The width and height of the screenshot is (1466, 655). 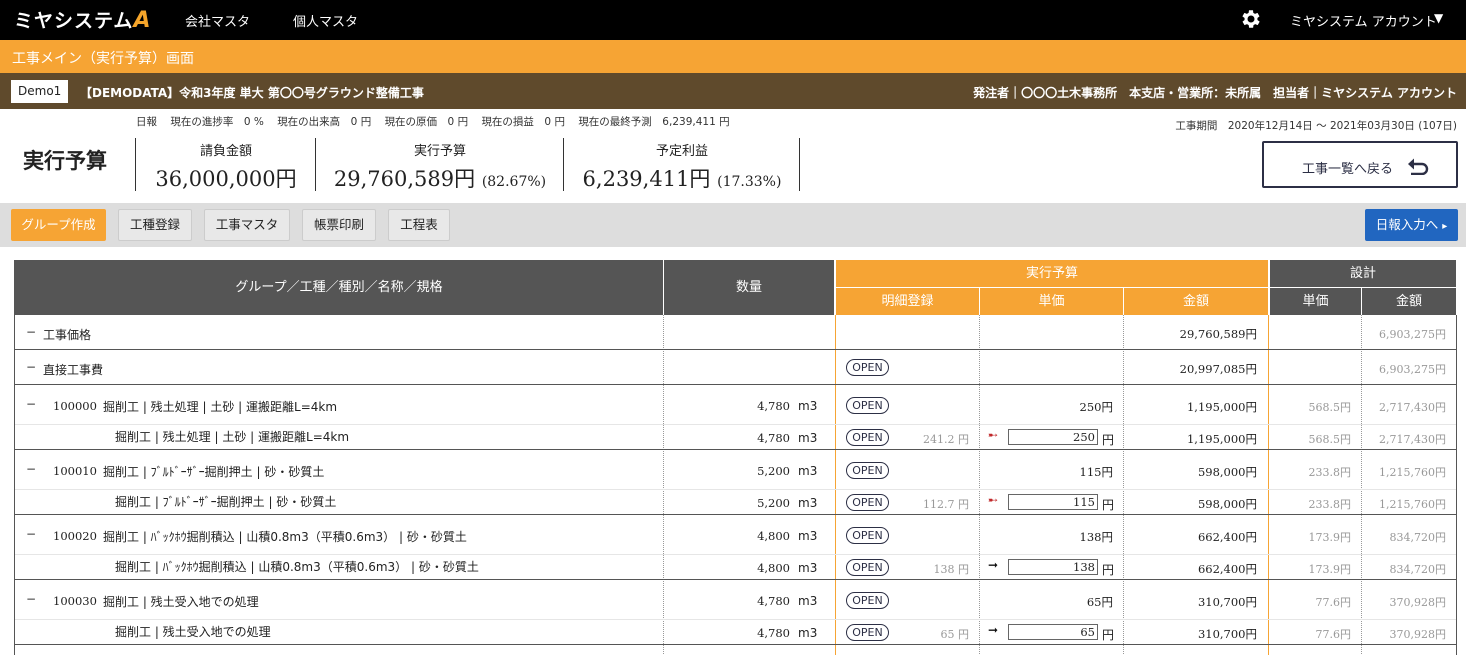 What do you see at coordinates (1221, 439) in the screenshot?
I see `detail-amount: 1,195,000円` at bounding box center [1221, 439].